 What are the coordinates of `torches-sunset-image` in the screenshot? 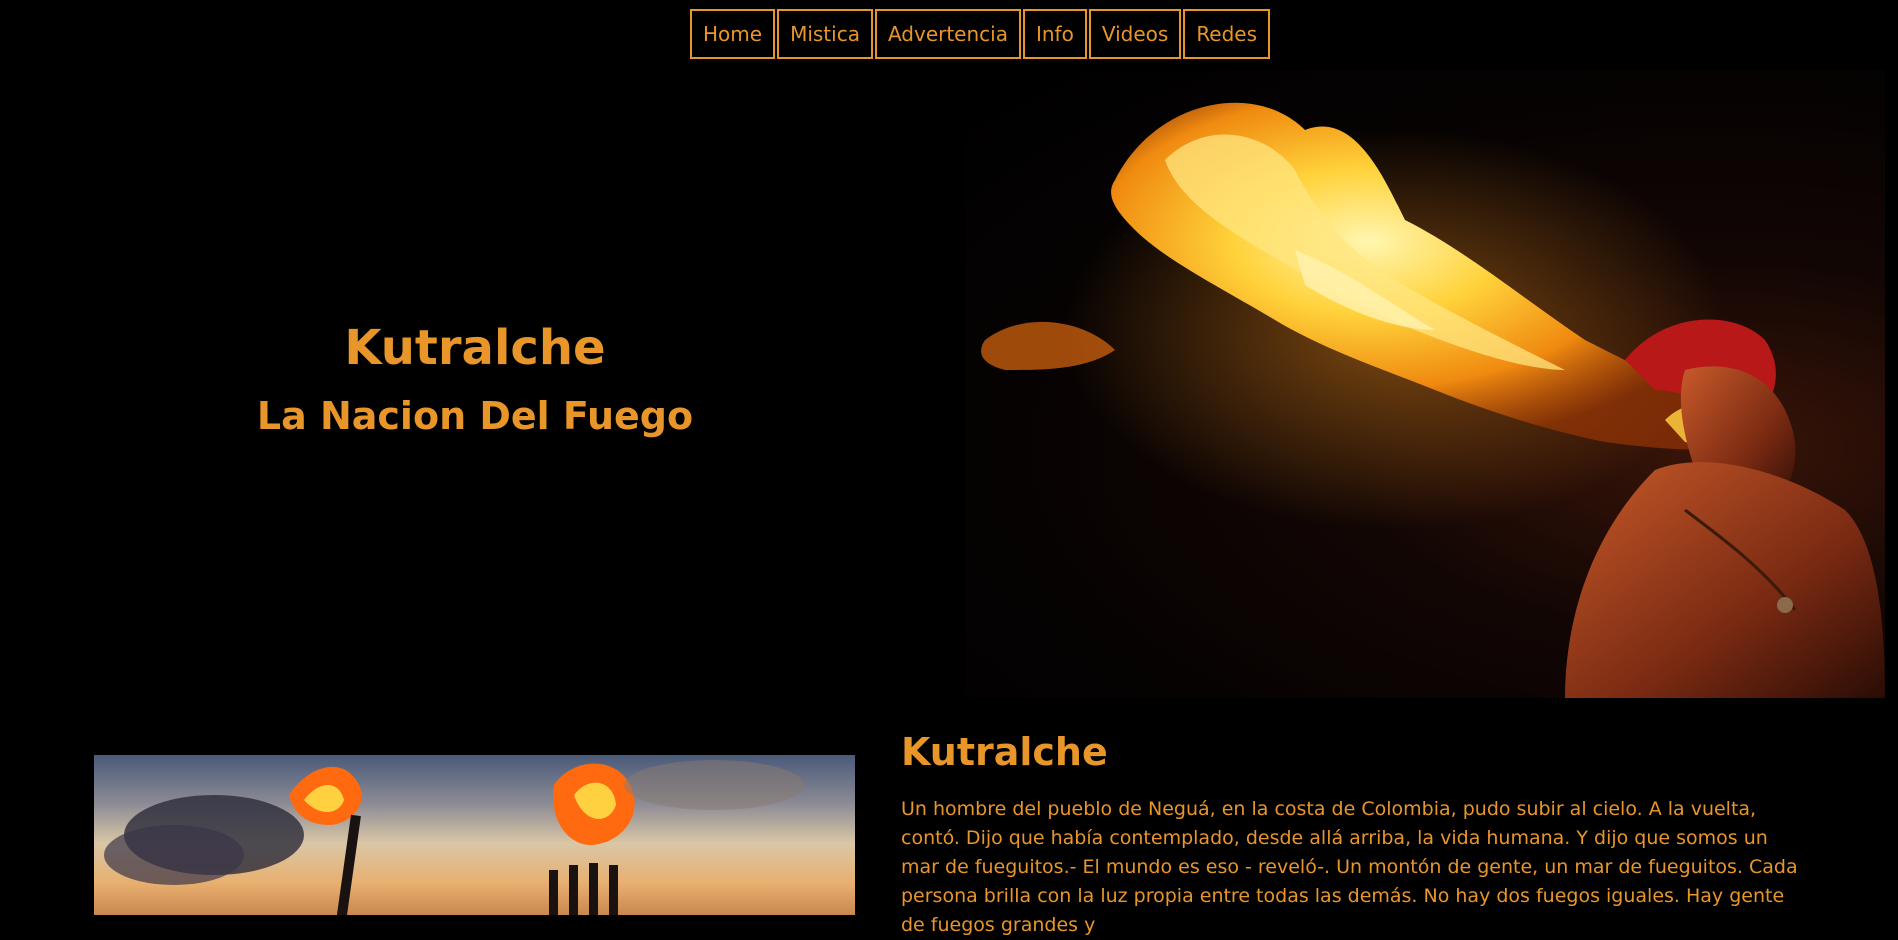 It's located at (474, 835).